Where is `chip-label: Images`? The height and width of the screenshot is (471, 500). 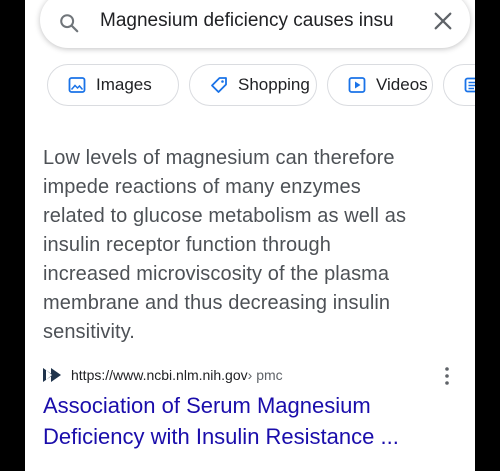
chip-label: Images is located at coordinates (124, 84).